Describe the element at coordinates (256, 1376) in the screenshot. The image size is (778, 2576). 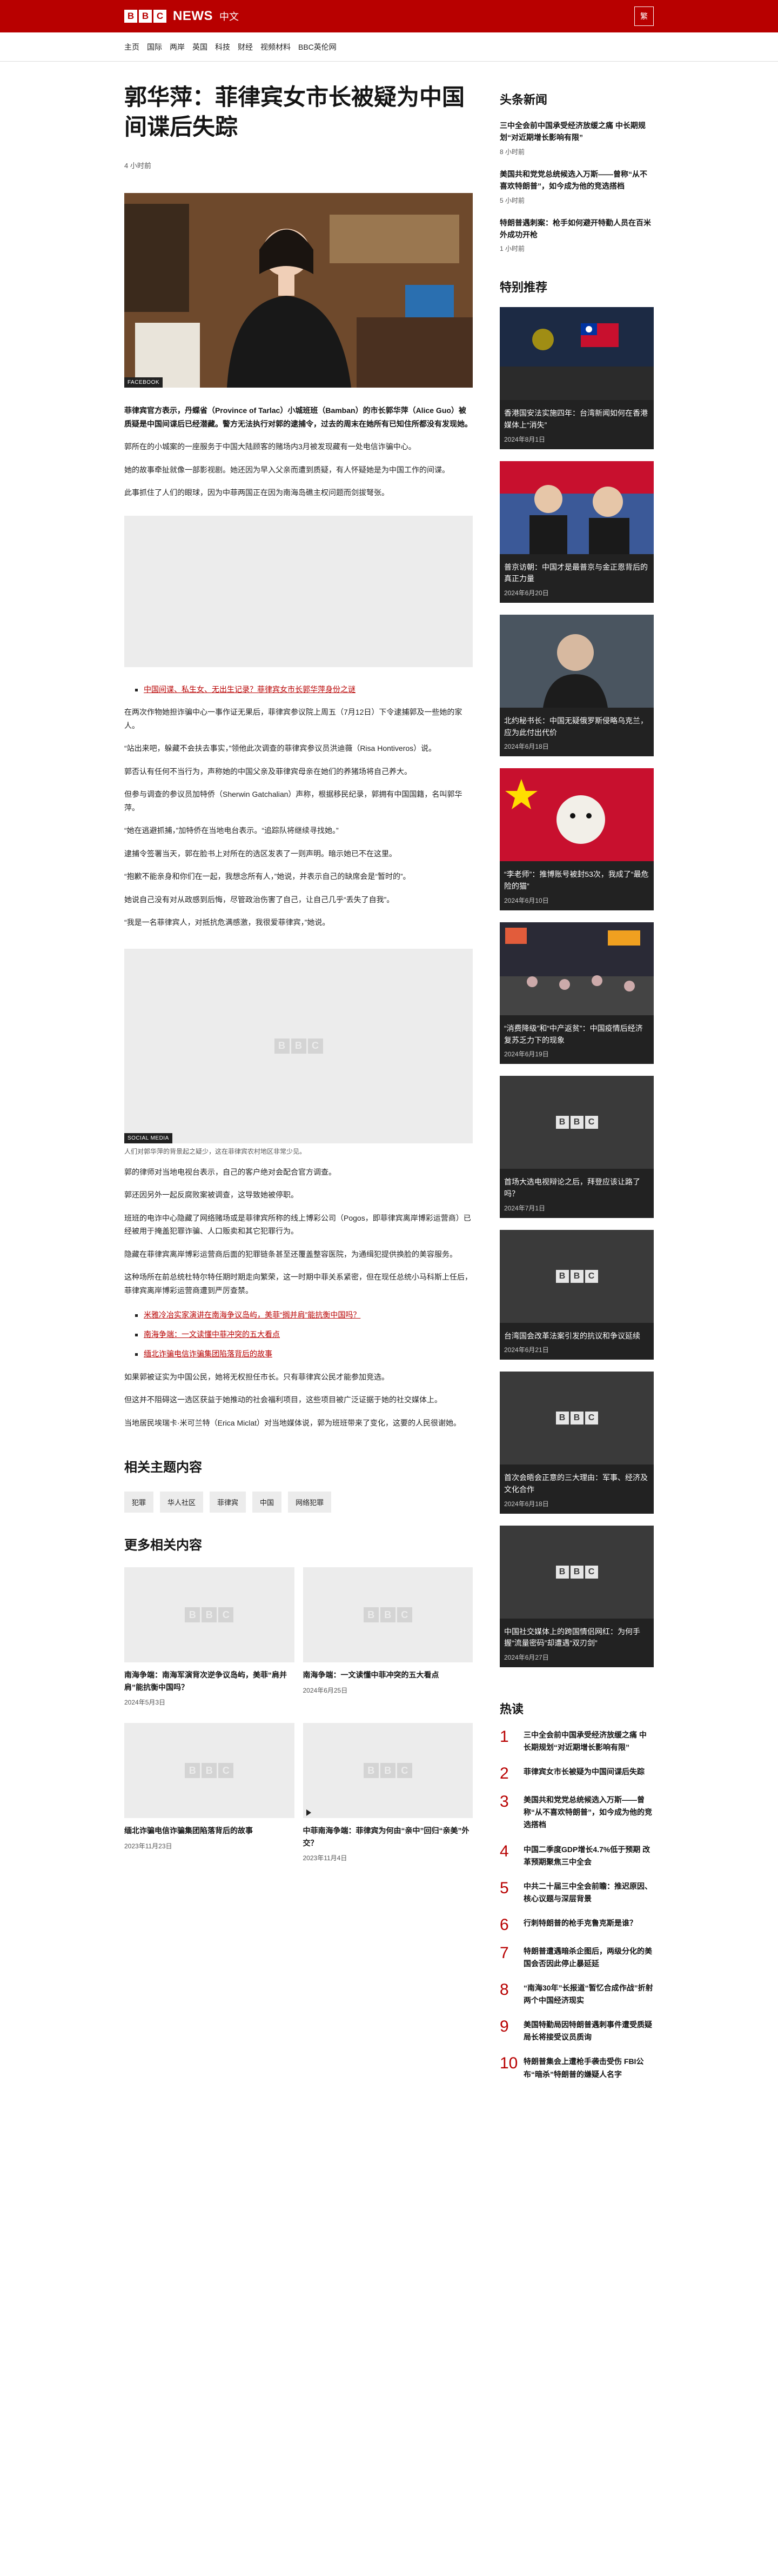
I see `article-paragraph: 如果郭被证实为中国公民，她将无权担任市长。只有菲律宾公民才能参加竞选。` at that location.